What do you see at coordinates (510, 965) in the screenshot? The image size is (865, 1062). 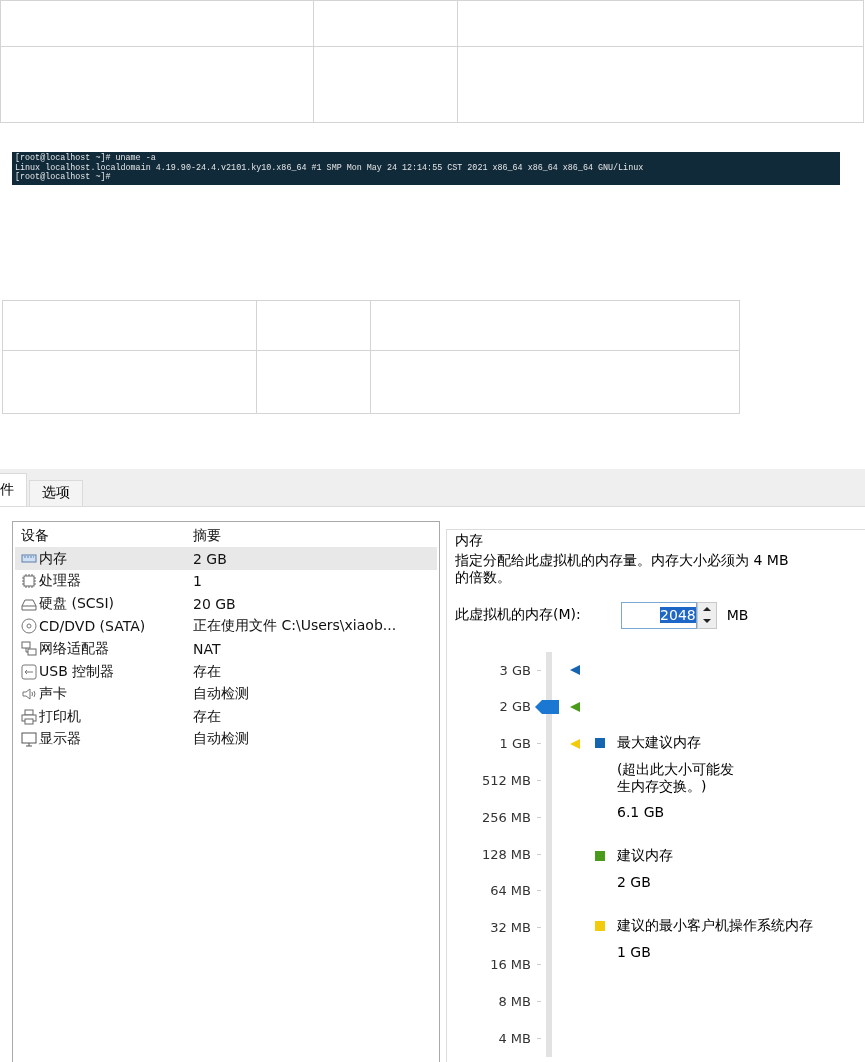 I see `scale-label: 16 MB` at bounding box center [510, 965].